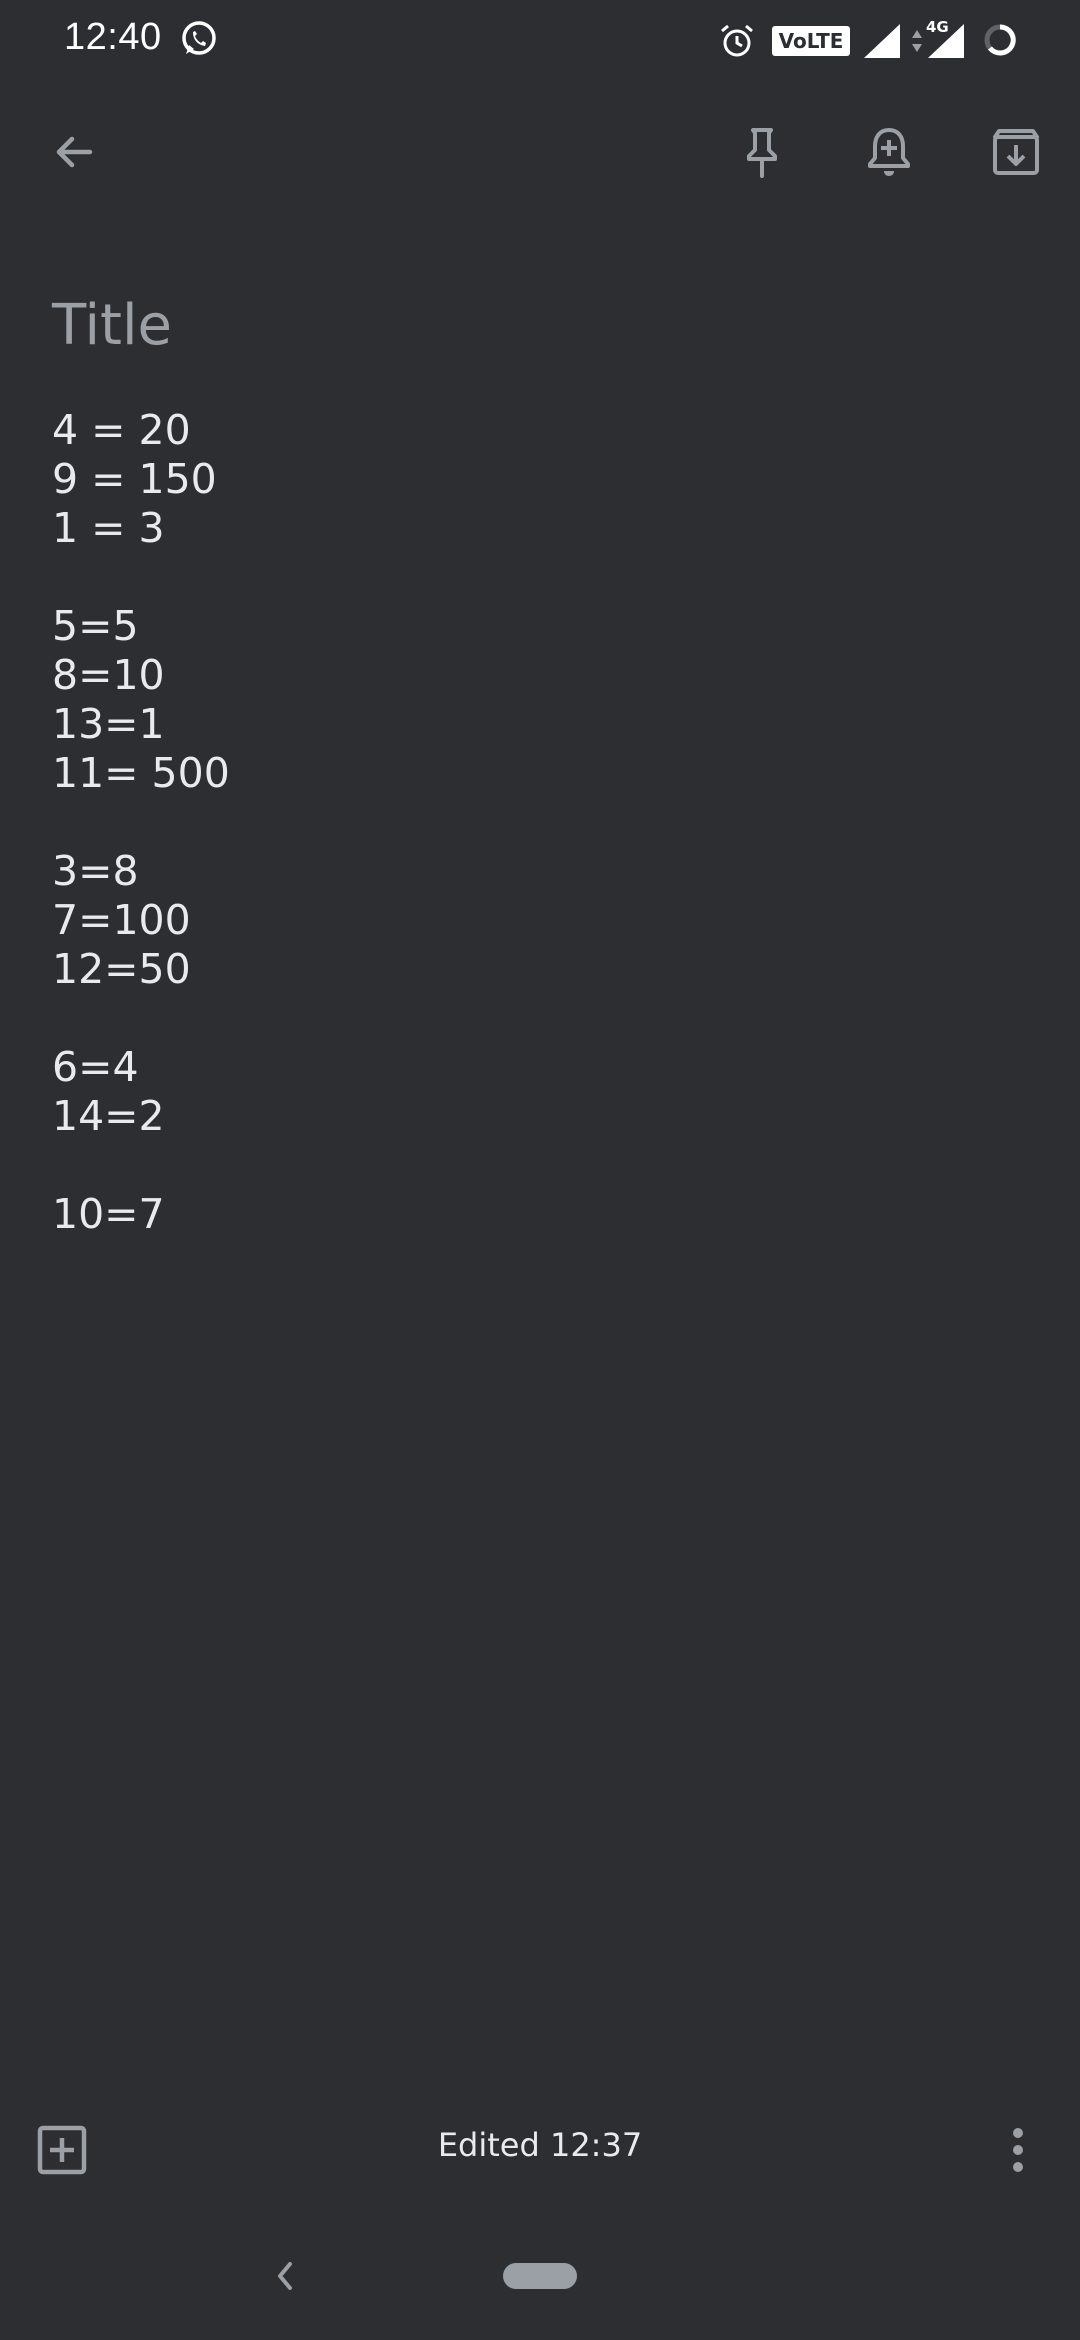  I want to click on archive-icon, so click(1016, 152).